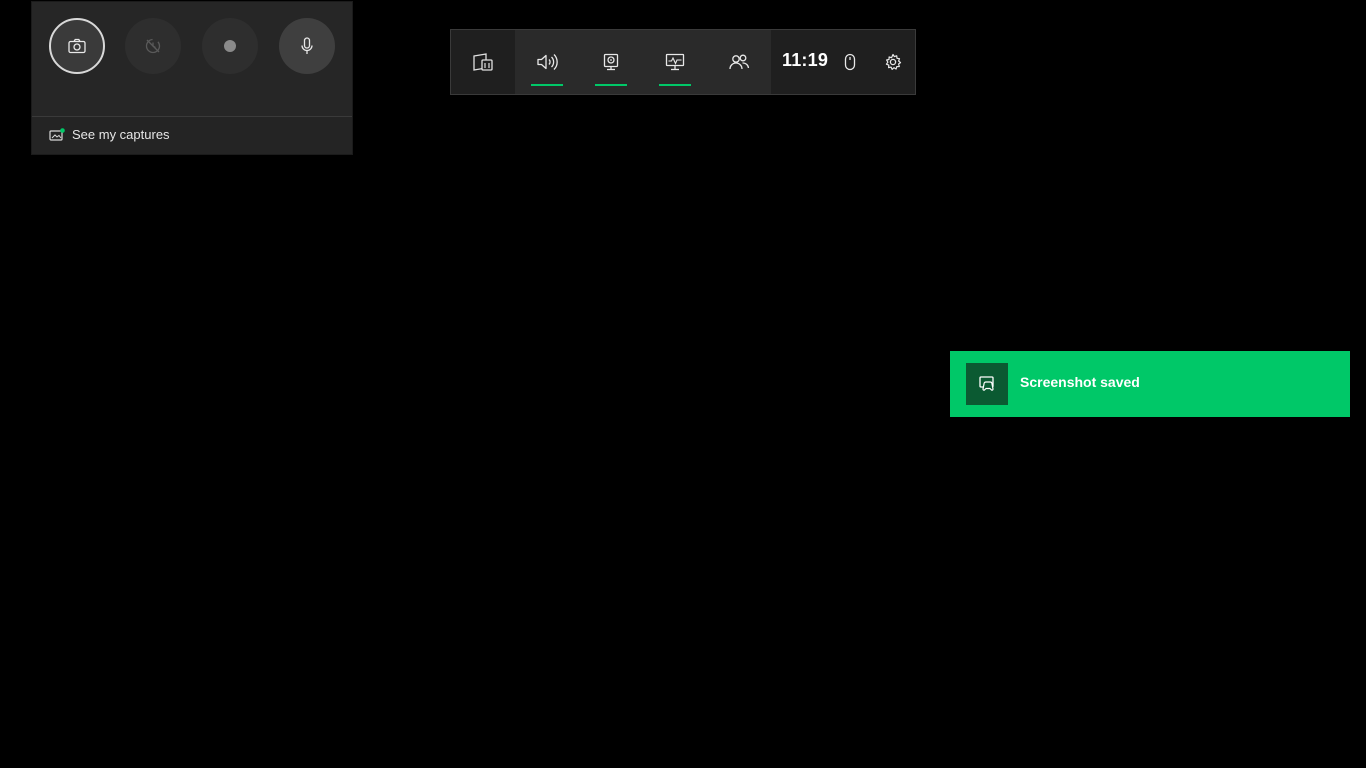 Image resolution: width=1366 pixels, height=768 pixels. I want to click on game-bar-status-segment: 11:19, so click(843, 62).